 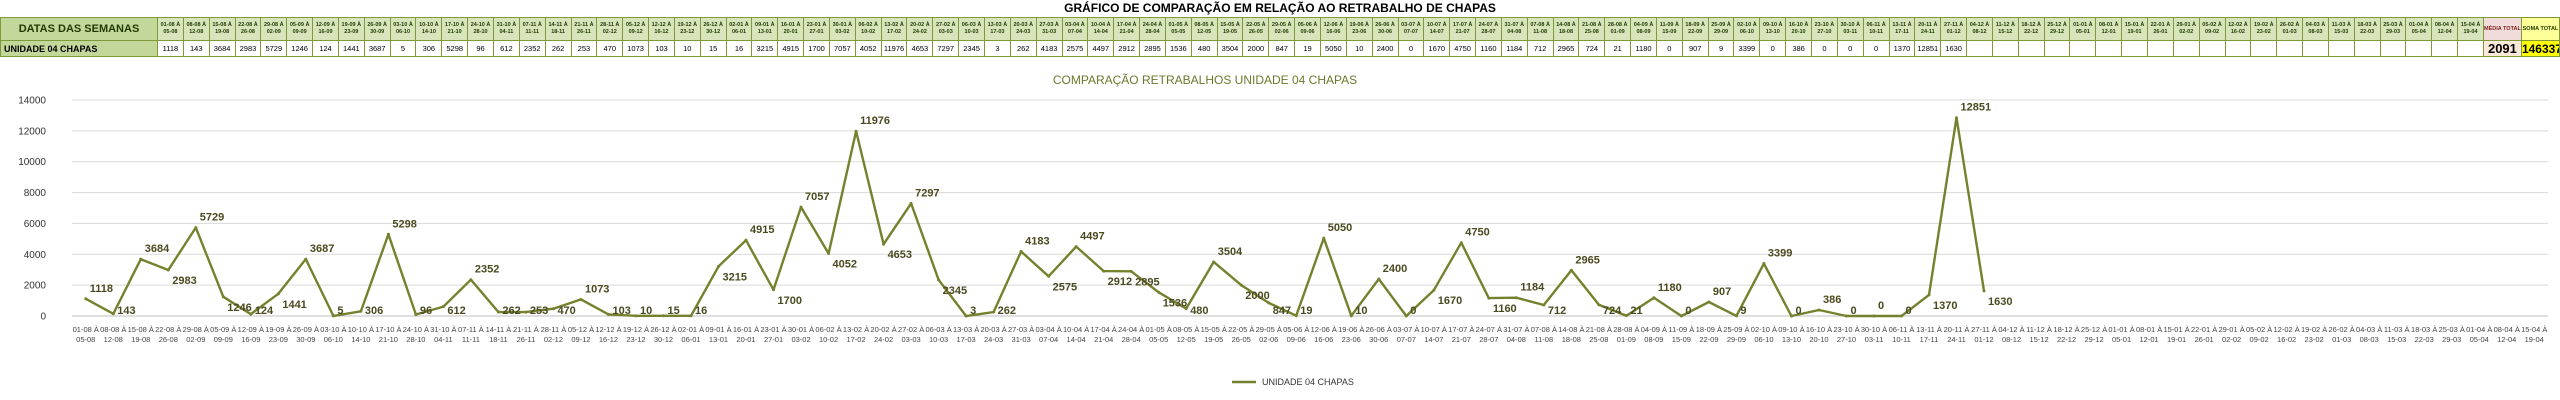 What do you see at coordinates (1721, 48) in the screenshot?
I see `week-value-cell: 9` at bounding box center [1721, 48].